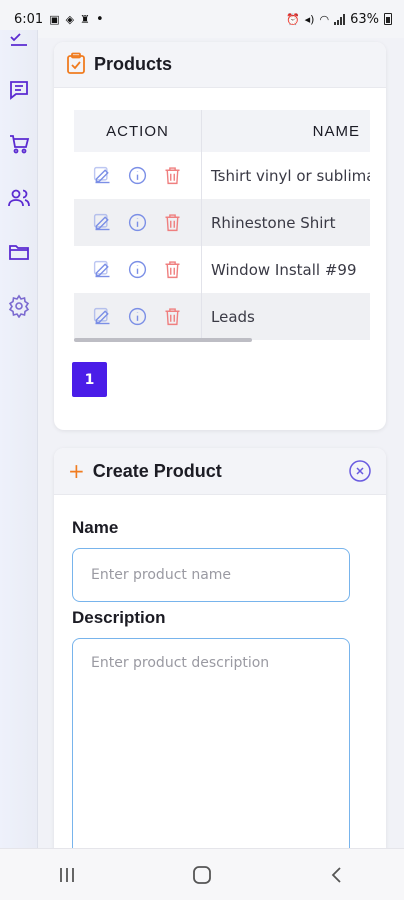 This screenshot has width=404, height=900. Describe the element at coordinates (19, 439) in the screenshot. I see `sidebar` at that location.